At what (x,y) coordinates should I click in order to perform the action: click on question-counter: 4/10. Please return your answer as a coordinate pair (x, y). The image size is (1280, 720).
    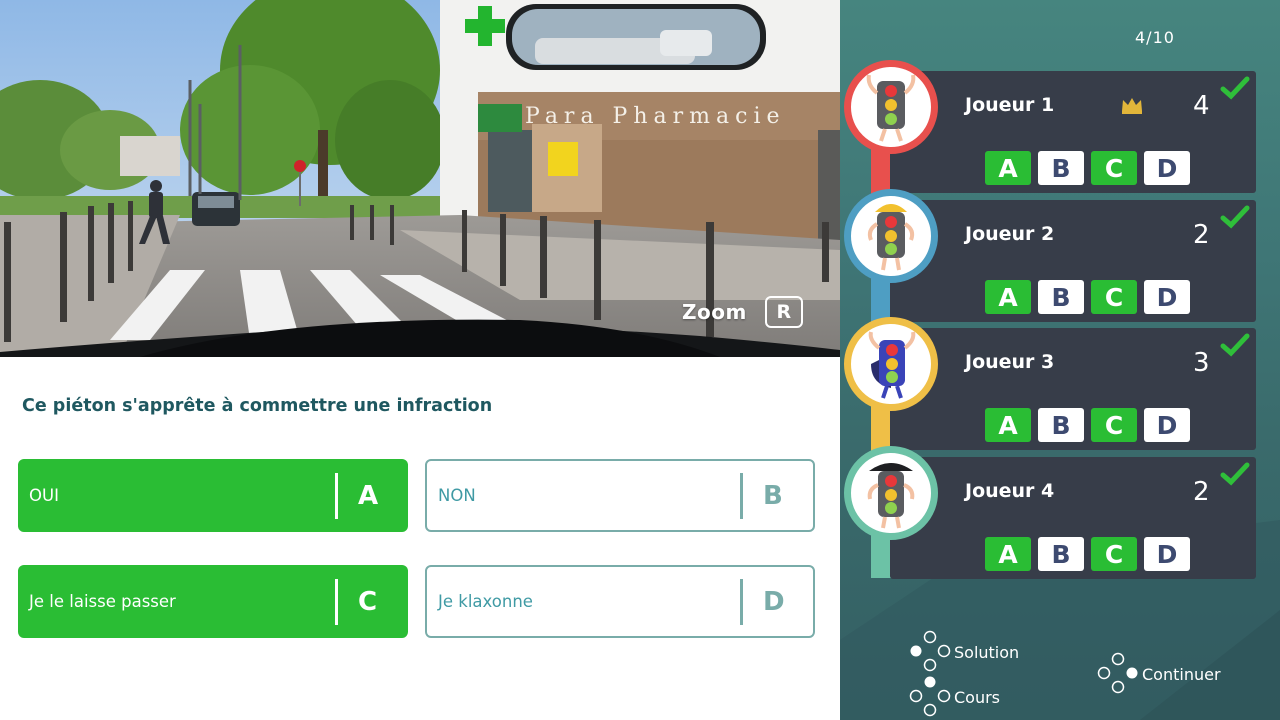
    Looking at the image, I should click on (1155, 37).